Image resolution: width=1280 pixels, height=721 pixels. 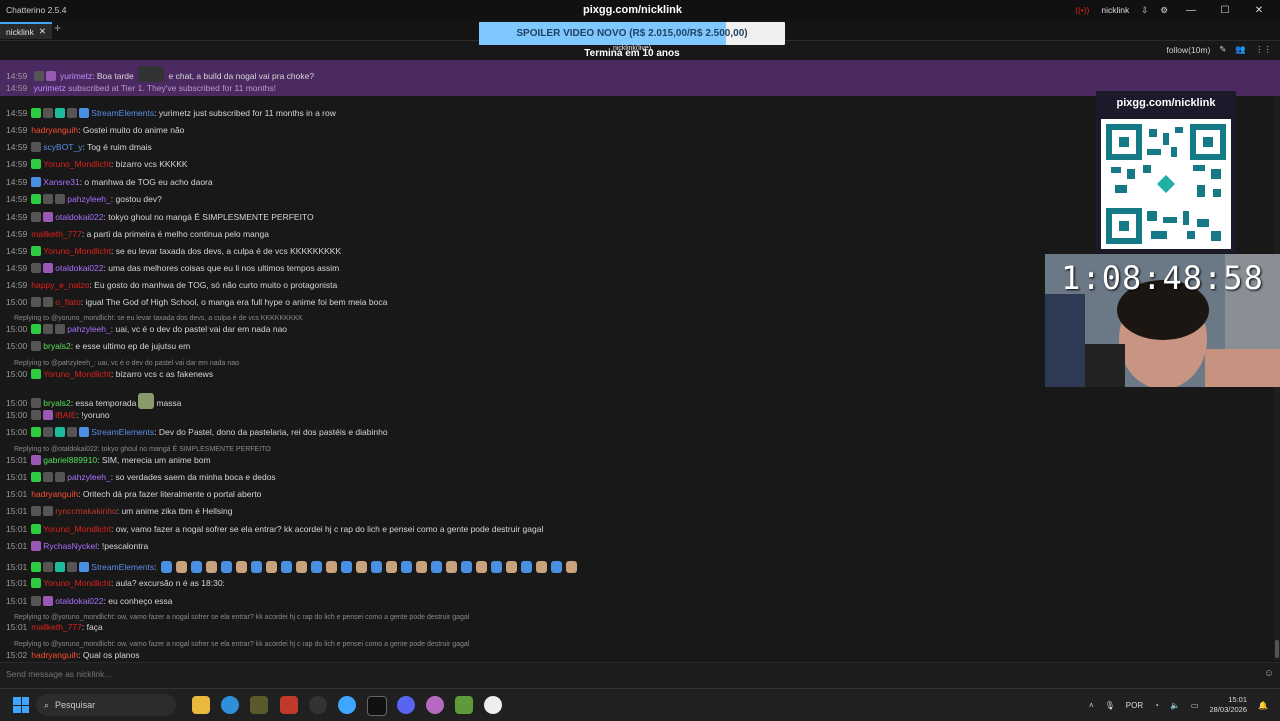 What do you see at coordinates (60, 285) in the screenshot?
I see `username: happy_e_natzo` at bounding box center [60, 285].